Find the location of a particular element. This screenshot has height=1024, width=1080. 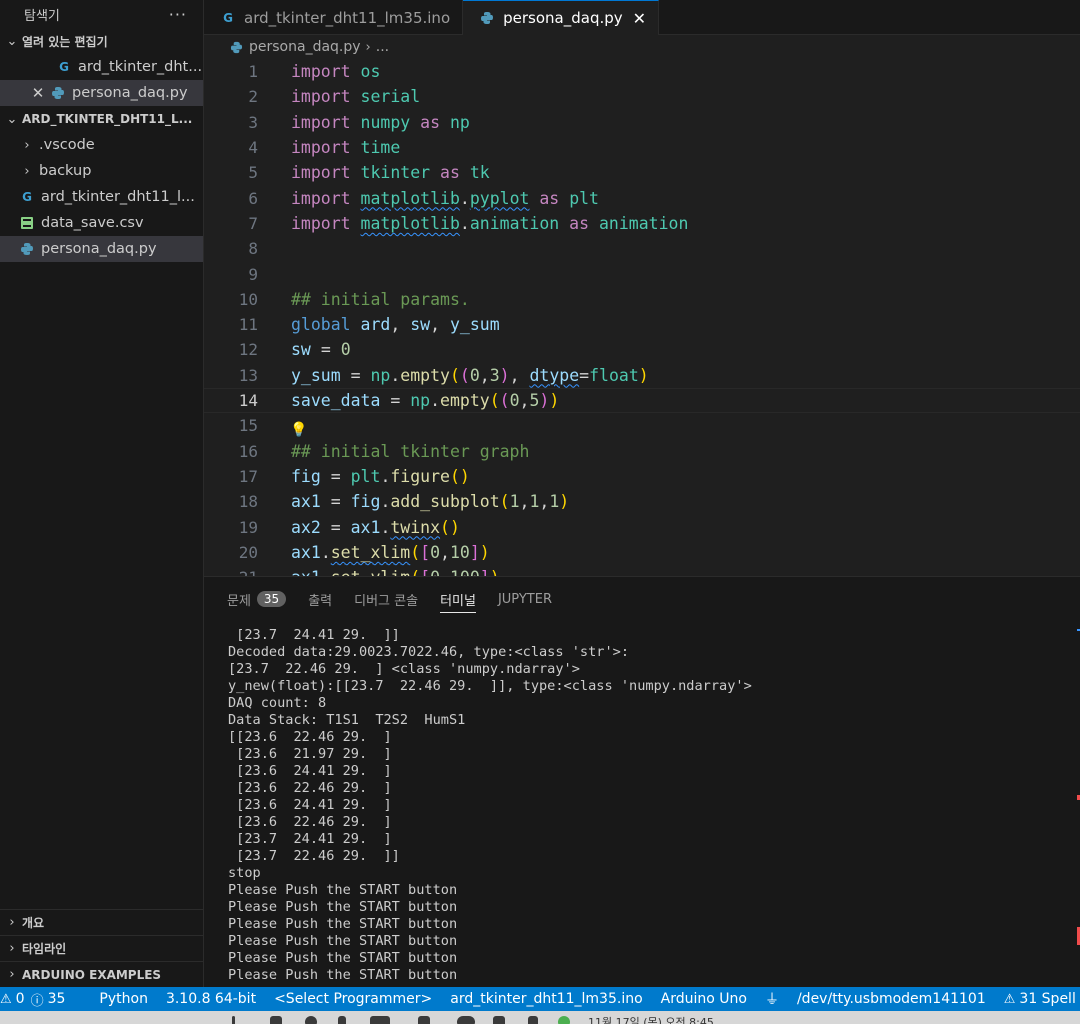

programmer-label: <Select Programmer> is located at coordinates (353, 999).